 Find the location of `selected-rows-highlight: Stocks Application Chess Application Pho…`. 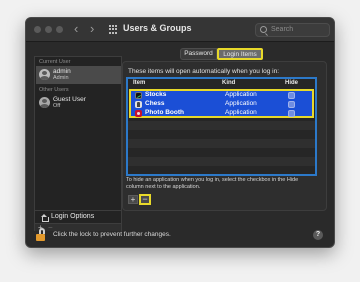

selected-rows-highlight: Stocks Application Chess Application Pho… is located at coordinates (221, 103).